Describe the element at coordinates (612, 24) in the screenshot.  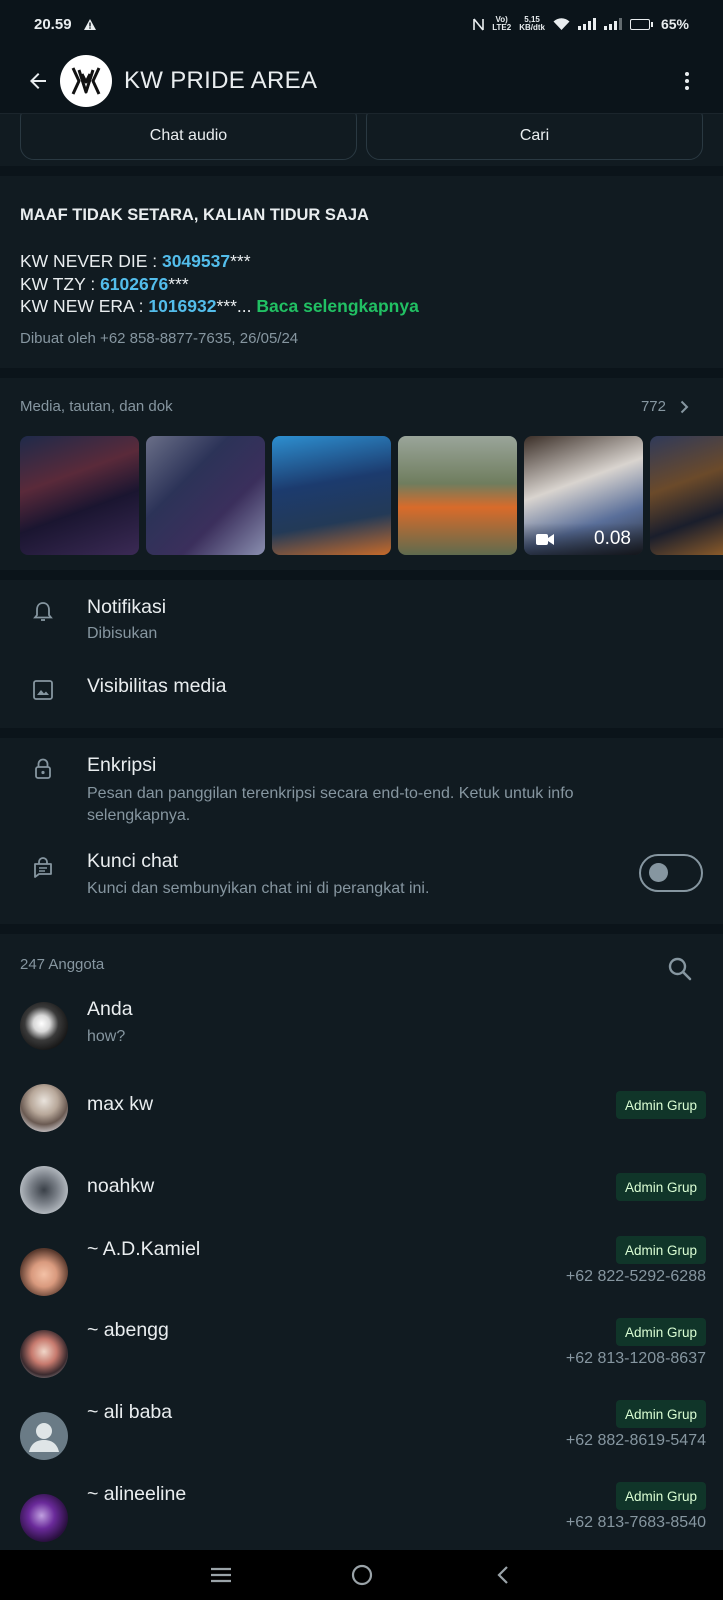
I see `signal-2-icon` at that location.